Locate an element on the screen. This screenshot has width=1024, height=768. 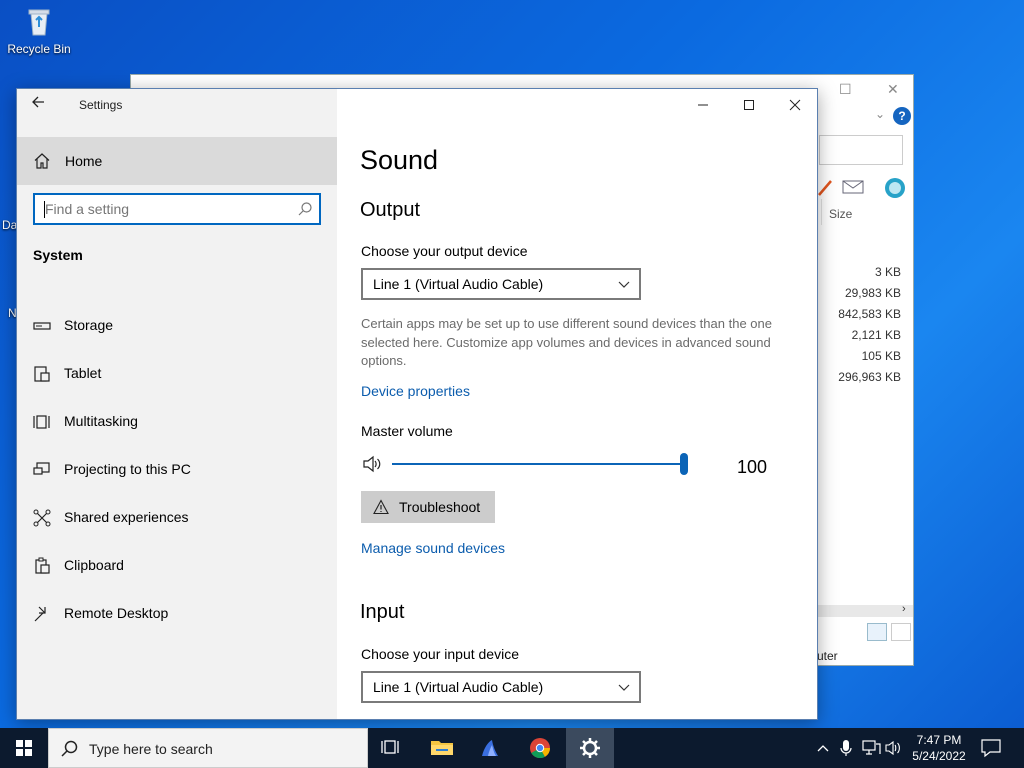
file-size: 105 KB is located at coordinates (881, 356).